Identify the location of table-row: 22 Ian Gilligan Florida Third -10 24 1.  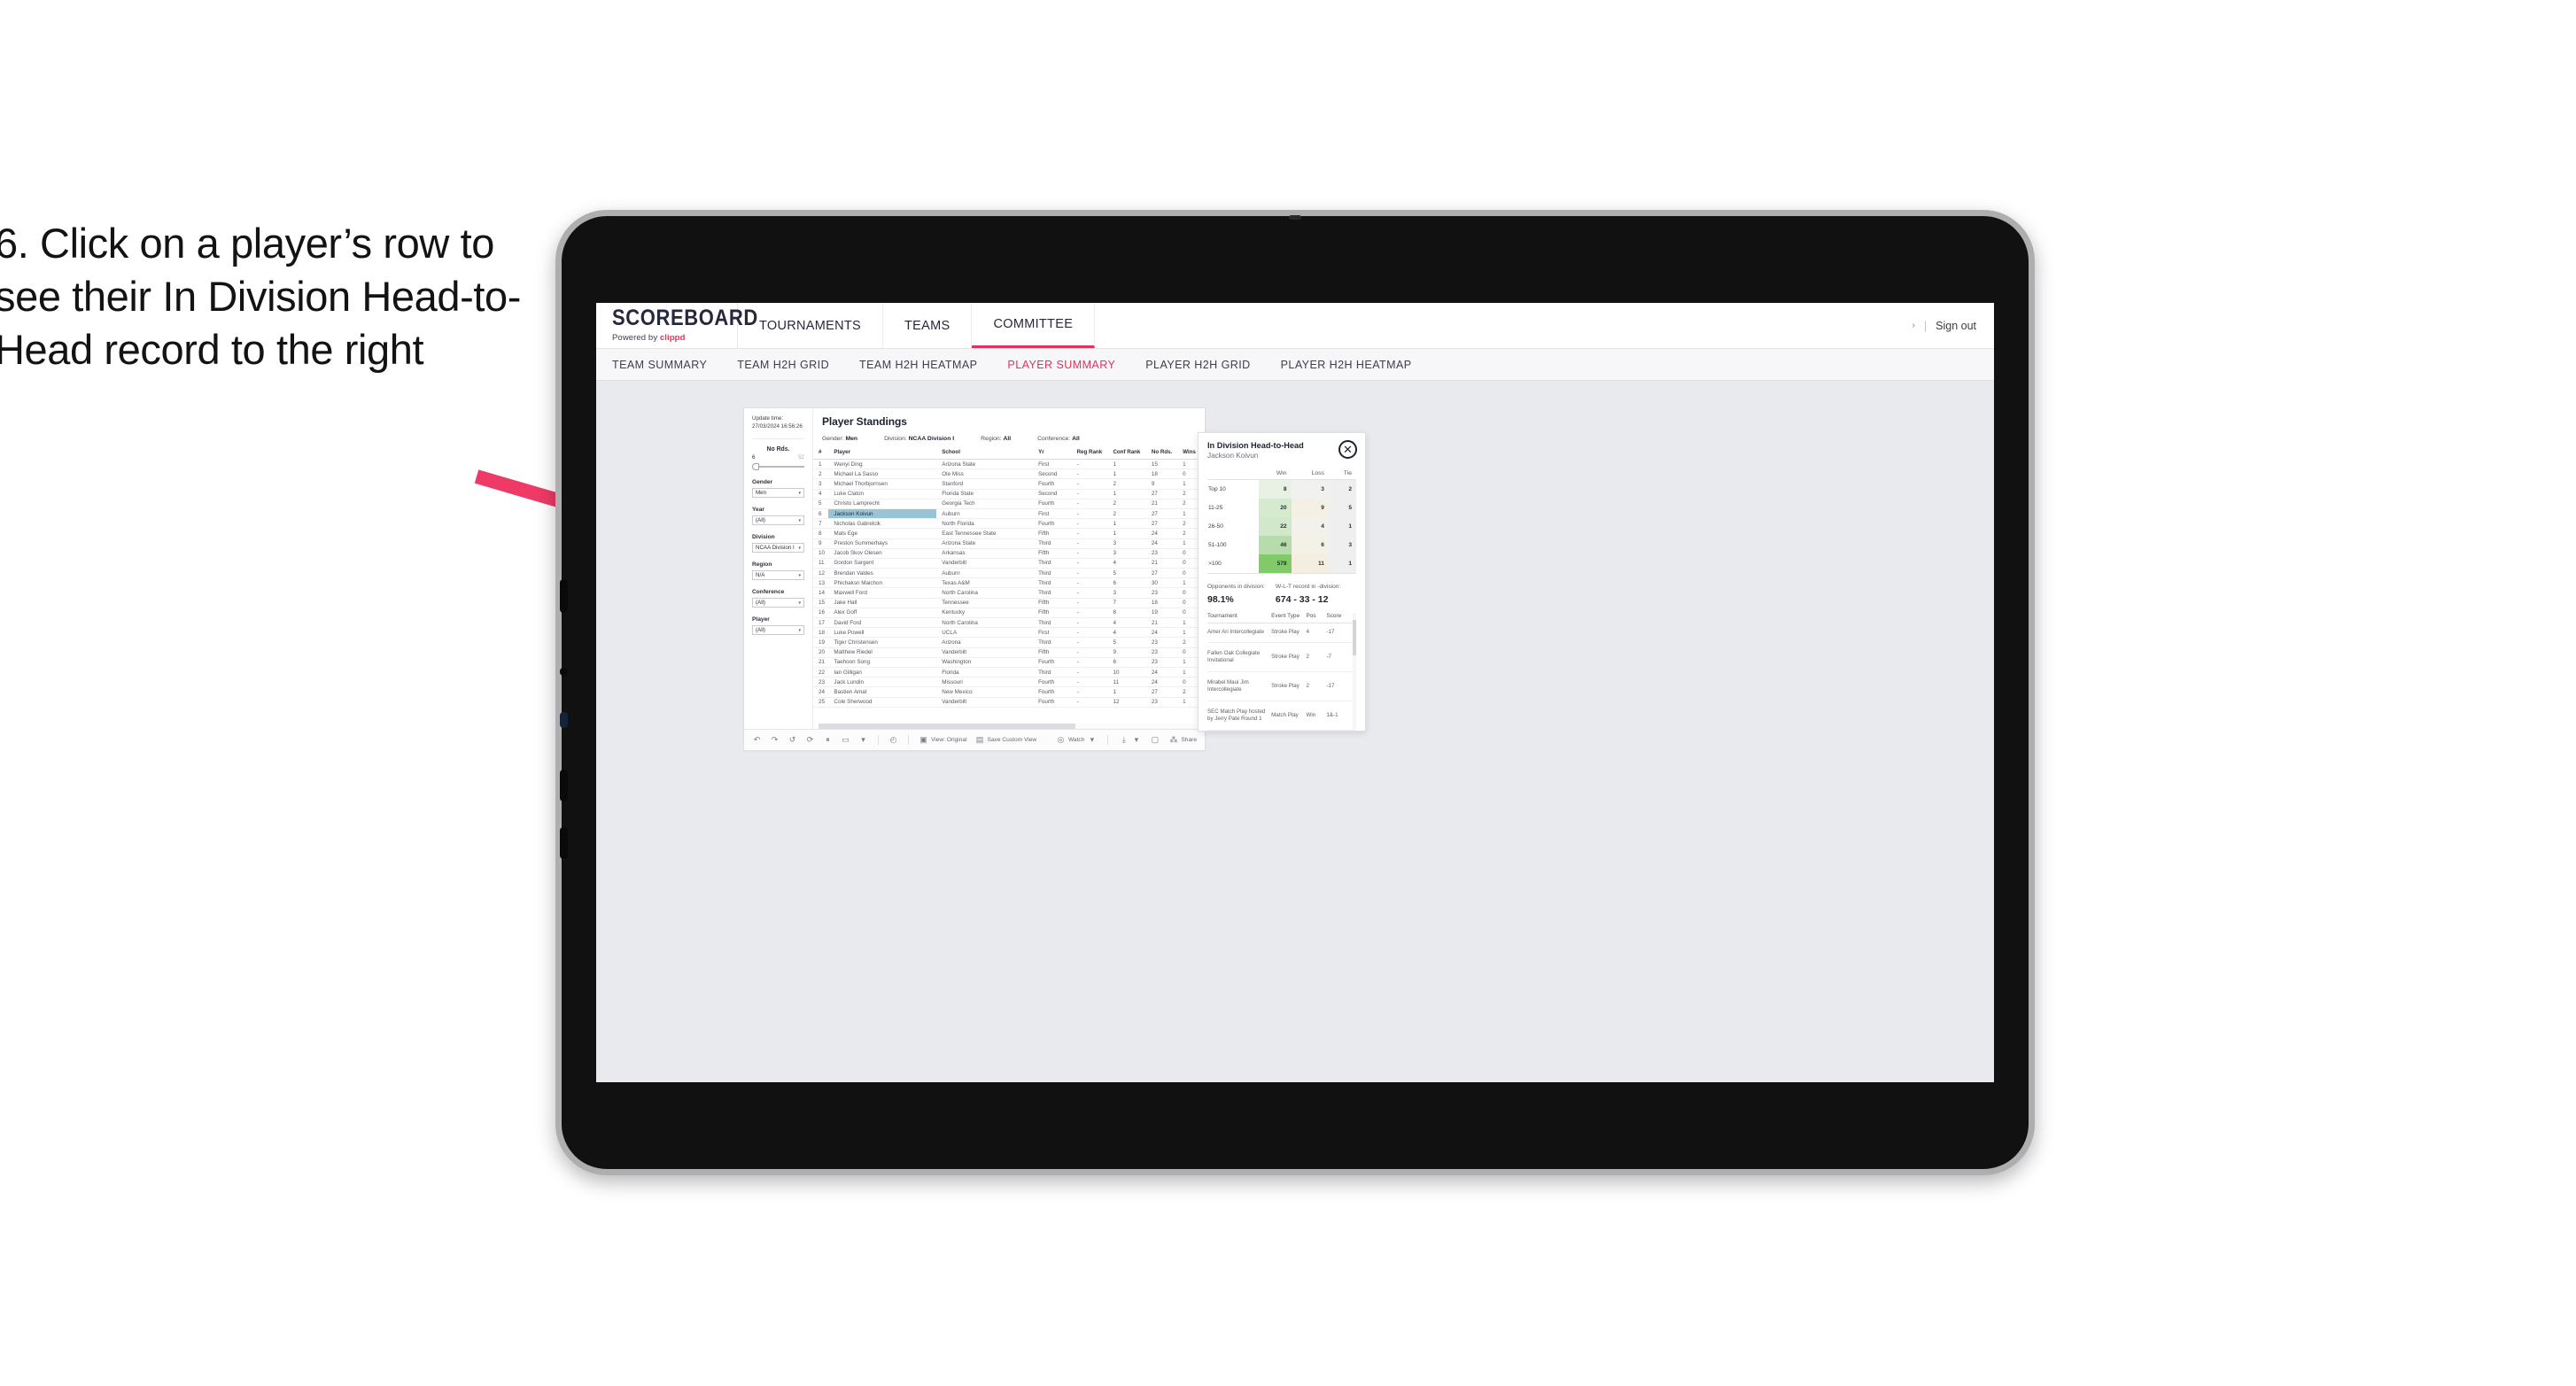
(1006, 673).